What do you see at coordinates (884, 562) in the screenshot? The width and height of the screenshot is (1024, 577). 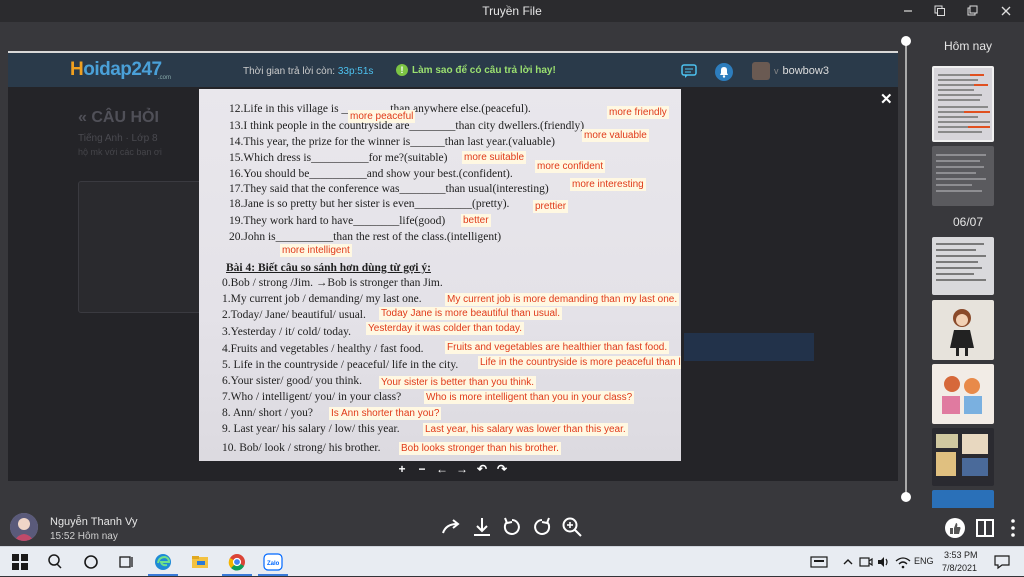 I see `volume-icon` at bounding box center [884, 562].